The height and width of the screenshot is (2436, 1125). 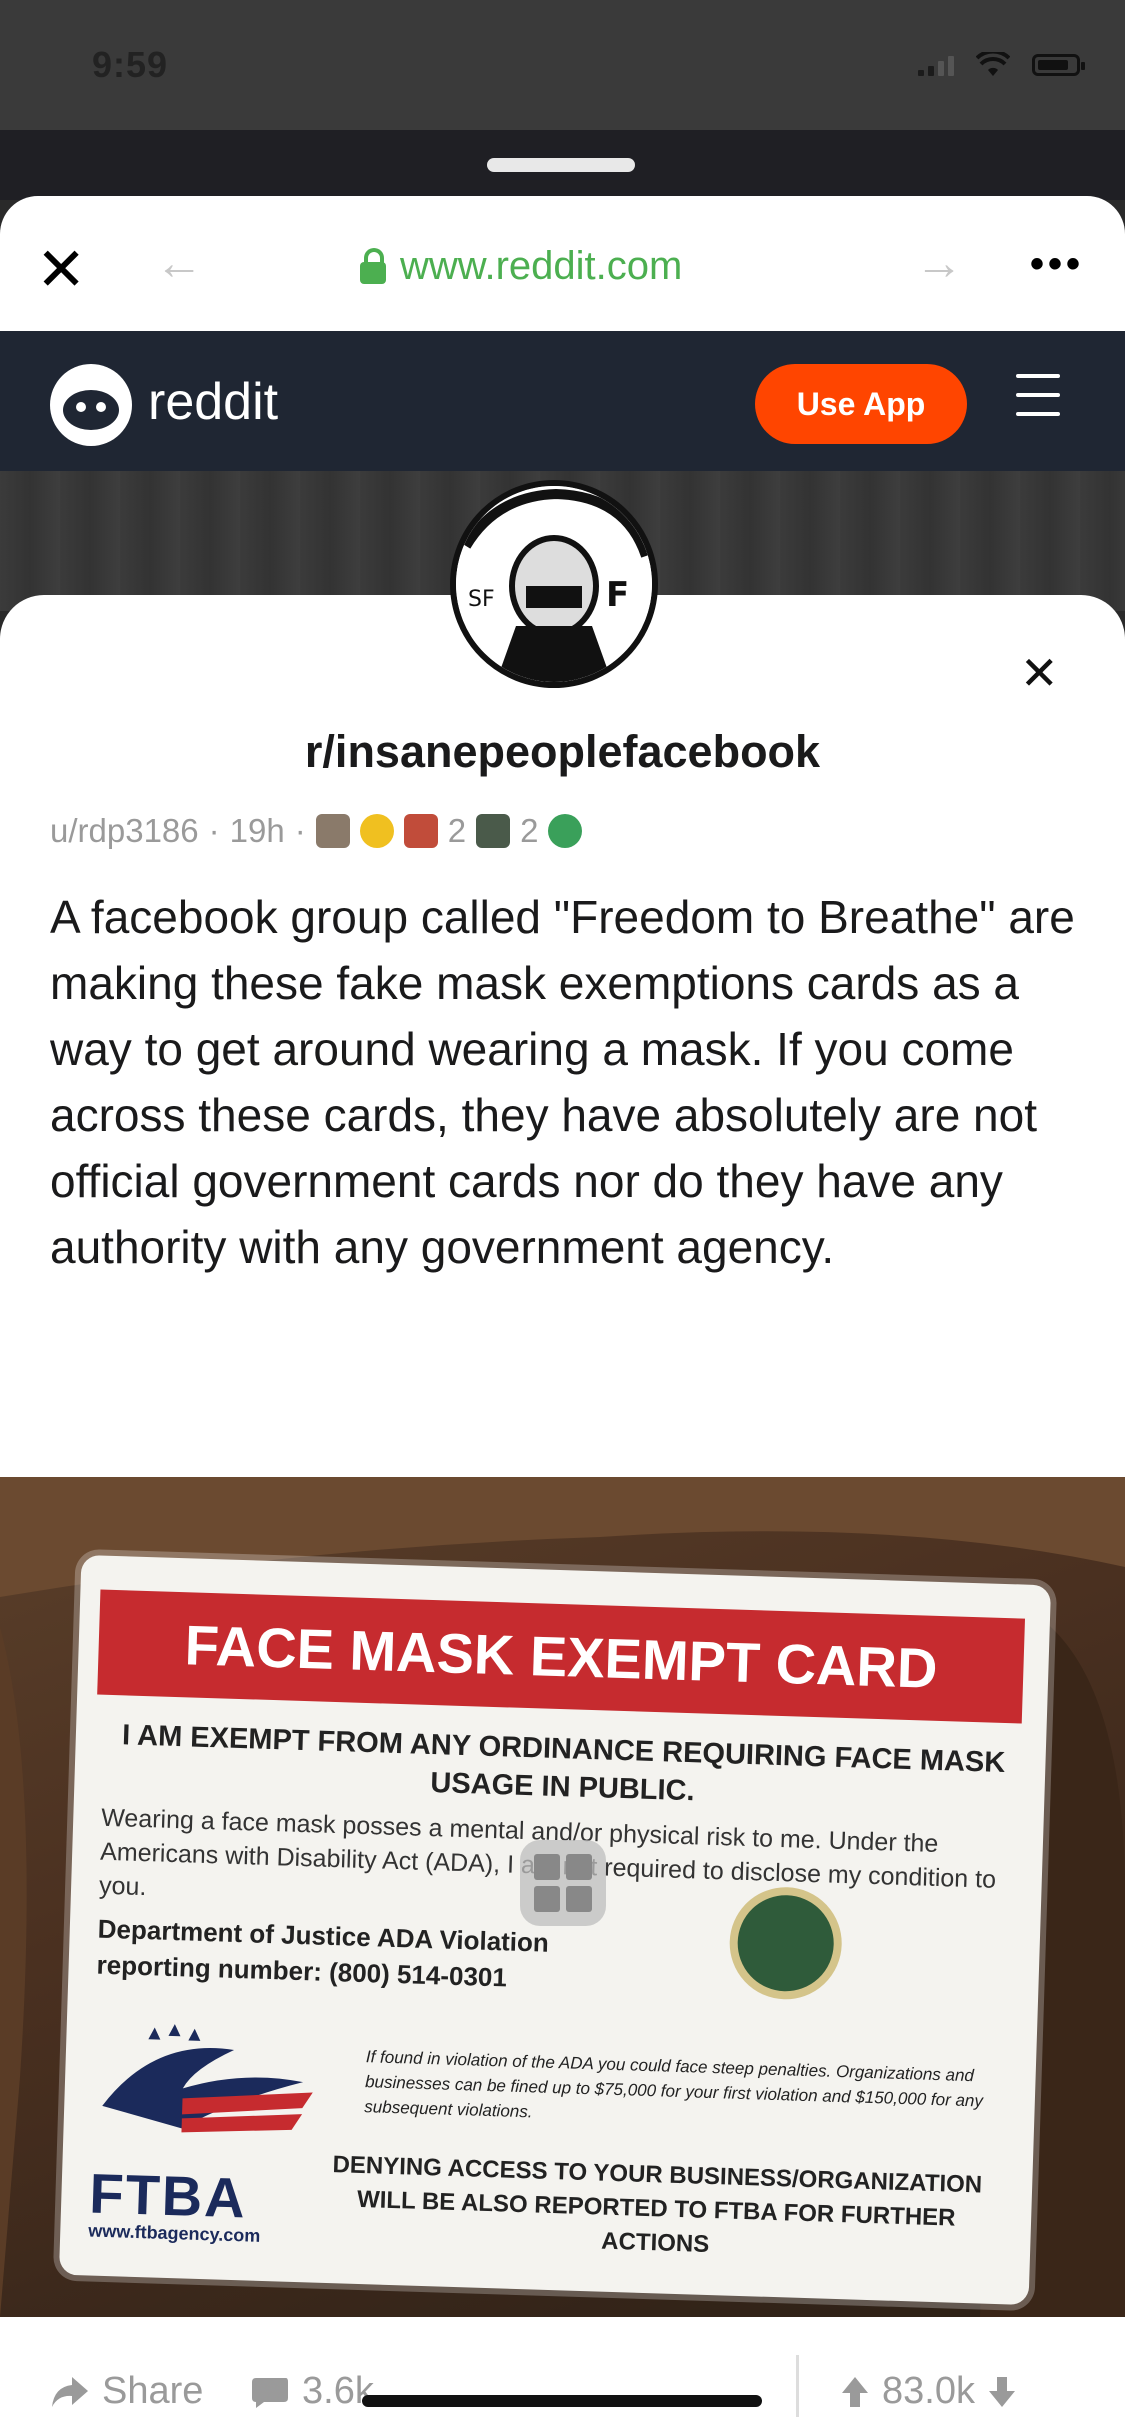 What do you see at coordinates (70, 2391) in the screenshot?
I see `share-icon` at bounding box center [70, 2391].